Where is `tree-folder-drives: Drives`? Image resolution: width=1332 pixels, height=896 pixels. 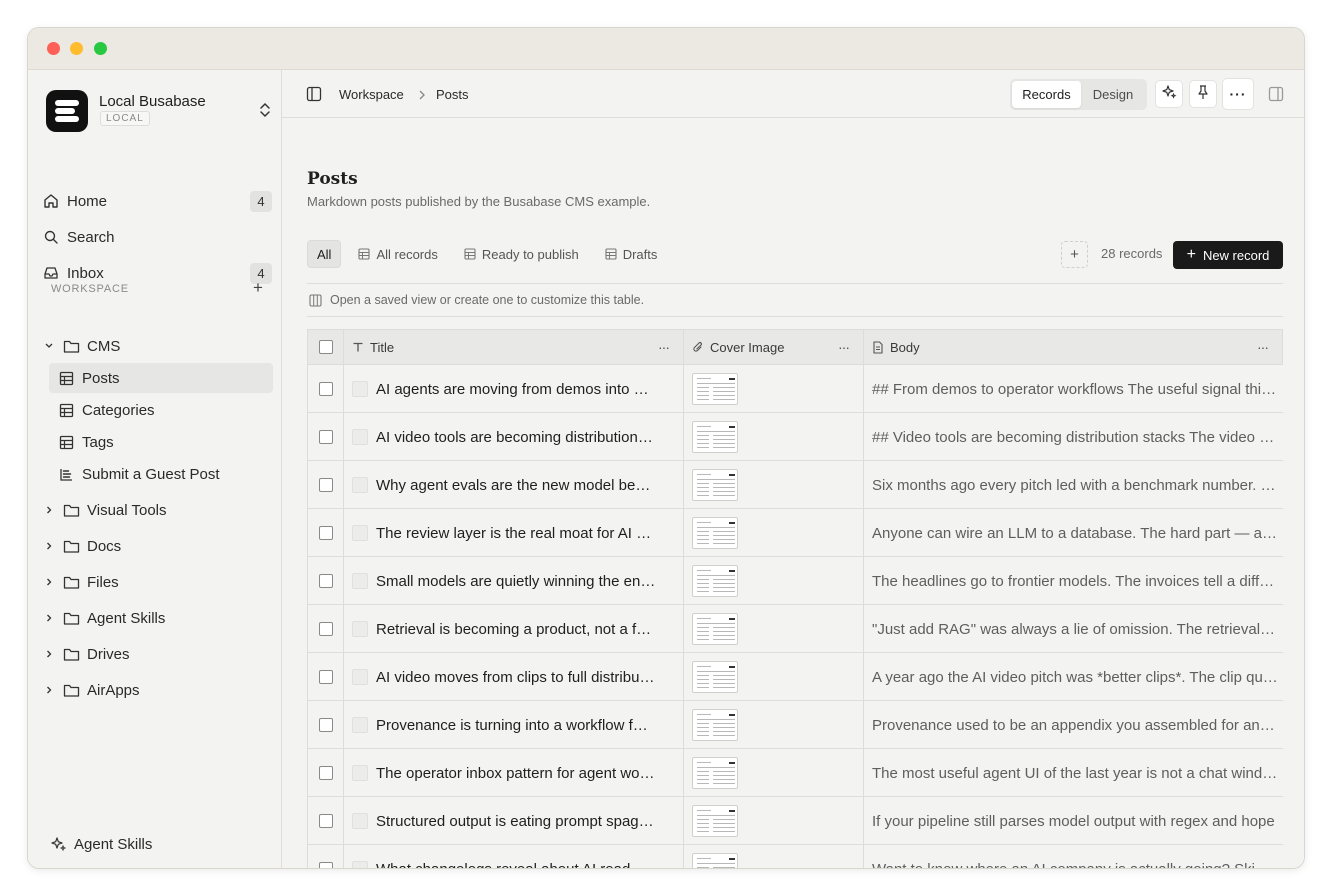
tree-folder-drives: Drives is located at coordinates (157, 654).